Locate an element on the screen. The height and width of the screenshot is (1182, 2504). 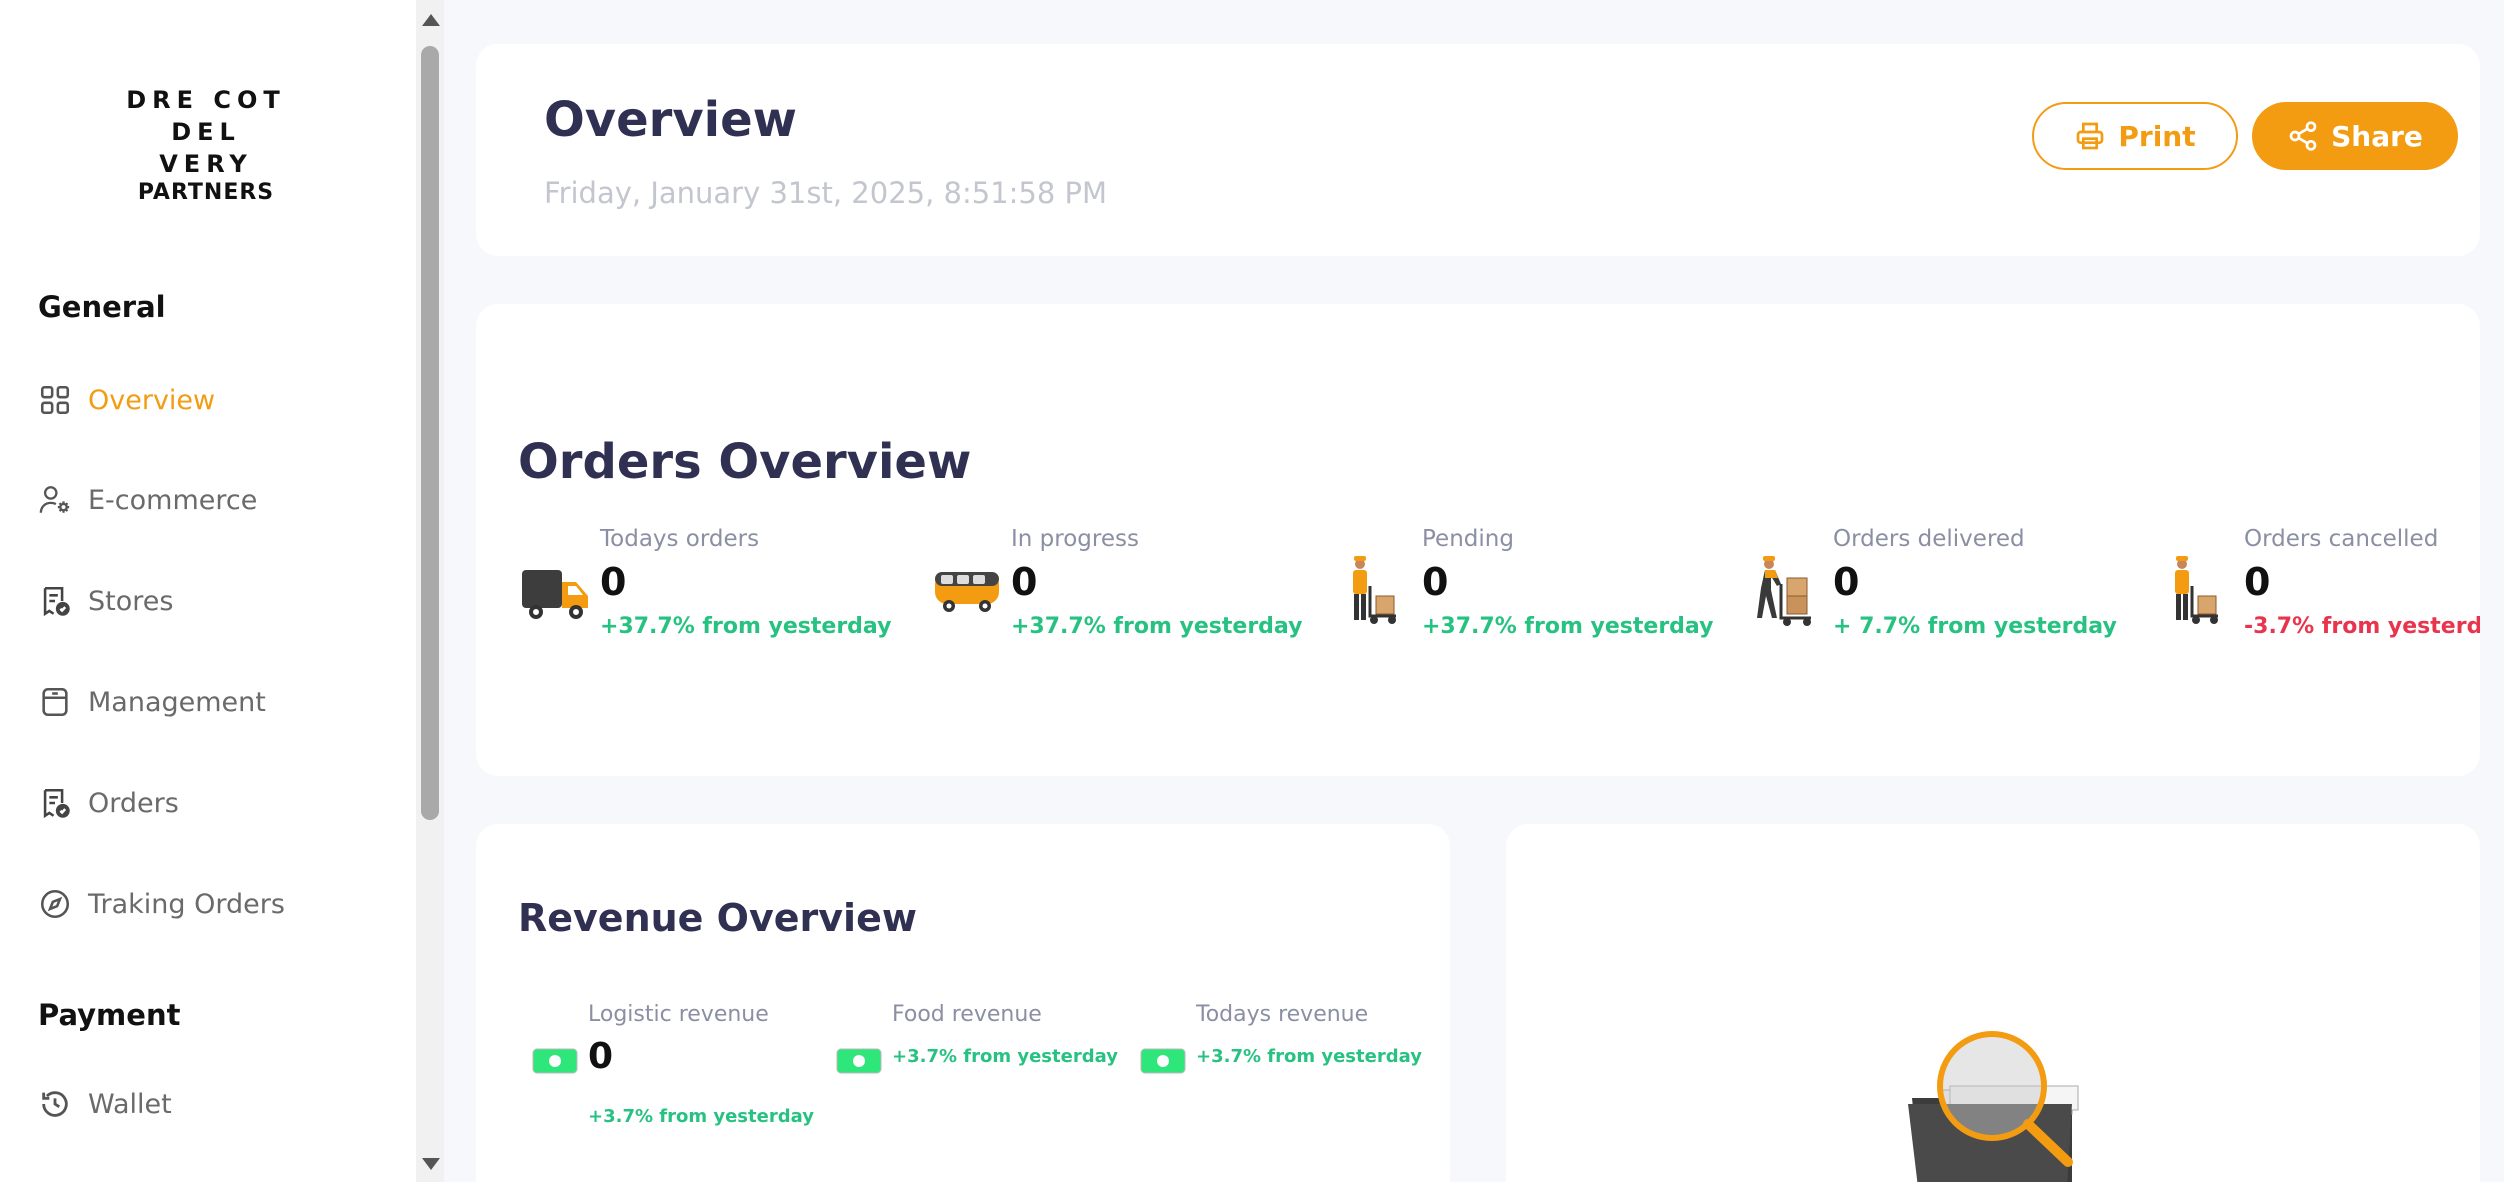
compass-icon is located at coordinates (55, 904).